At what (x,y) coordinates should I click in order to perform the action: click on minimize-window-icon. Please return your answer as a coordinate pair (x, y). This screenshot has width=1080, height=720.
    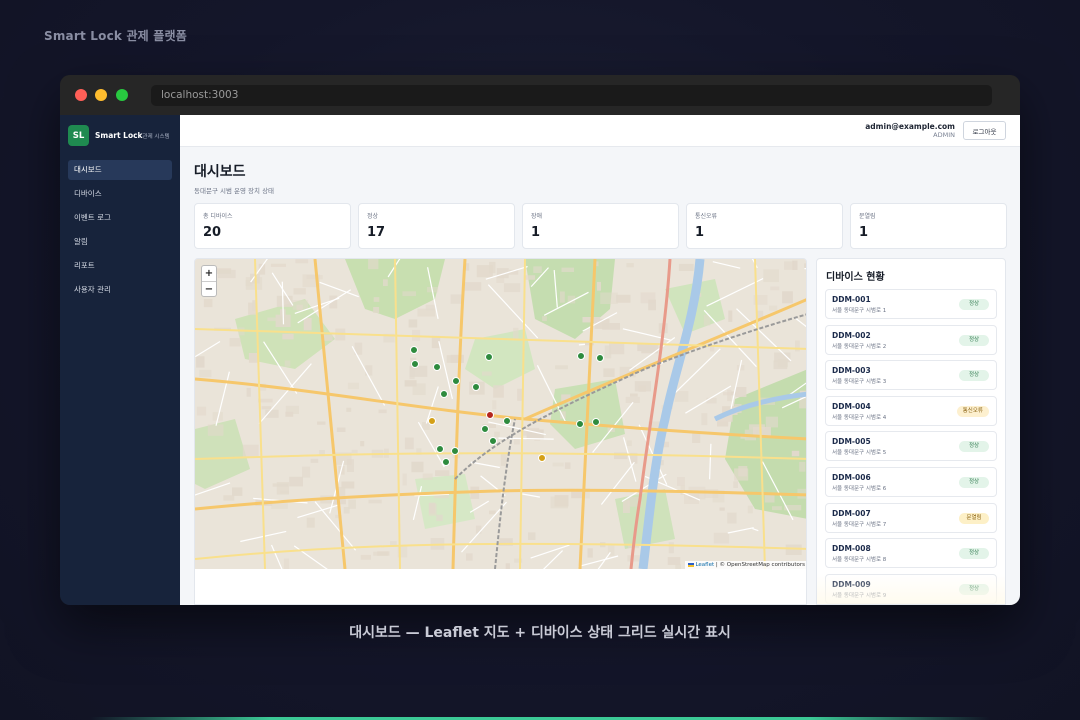
    Looking at the image, I should click on (101, 95).